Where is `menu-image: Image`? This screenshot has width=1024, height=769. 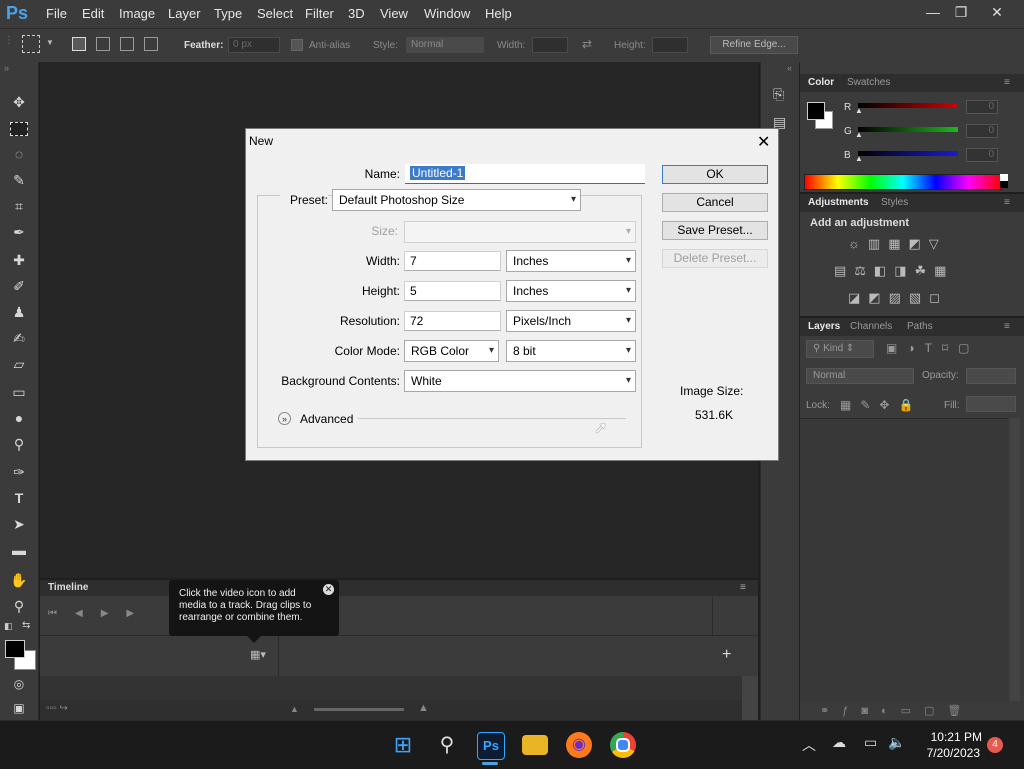 menu-image: Image is located at coordinates (137, 13).